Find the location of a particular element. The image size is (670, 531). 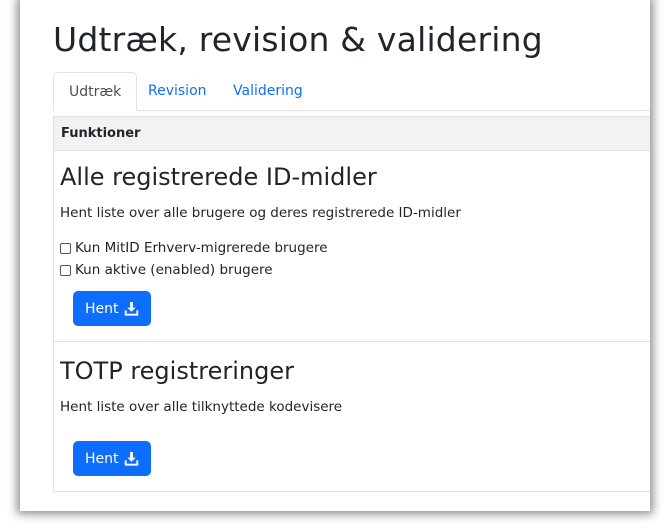

page-title: Udtræk, revision & validering is located at coordinates (298, 39).